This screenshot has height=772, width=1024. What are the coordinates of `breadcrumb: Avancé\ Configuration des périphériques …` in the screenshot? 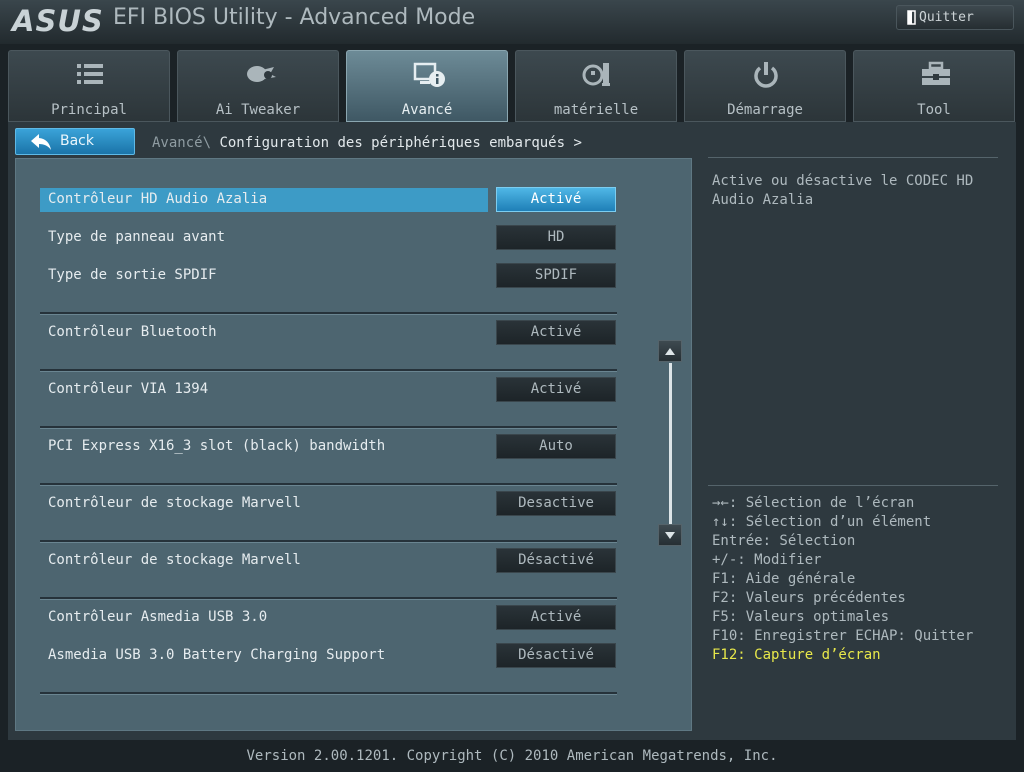 It's located at (367, 143).